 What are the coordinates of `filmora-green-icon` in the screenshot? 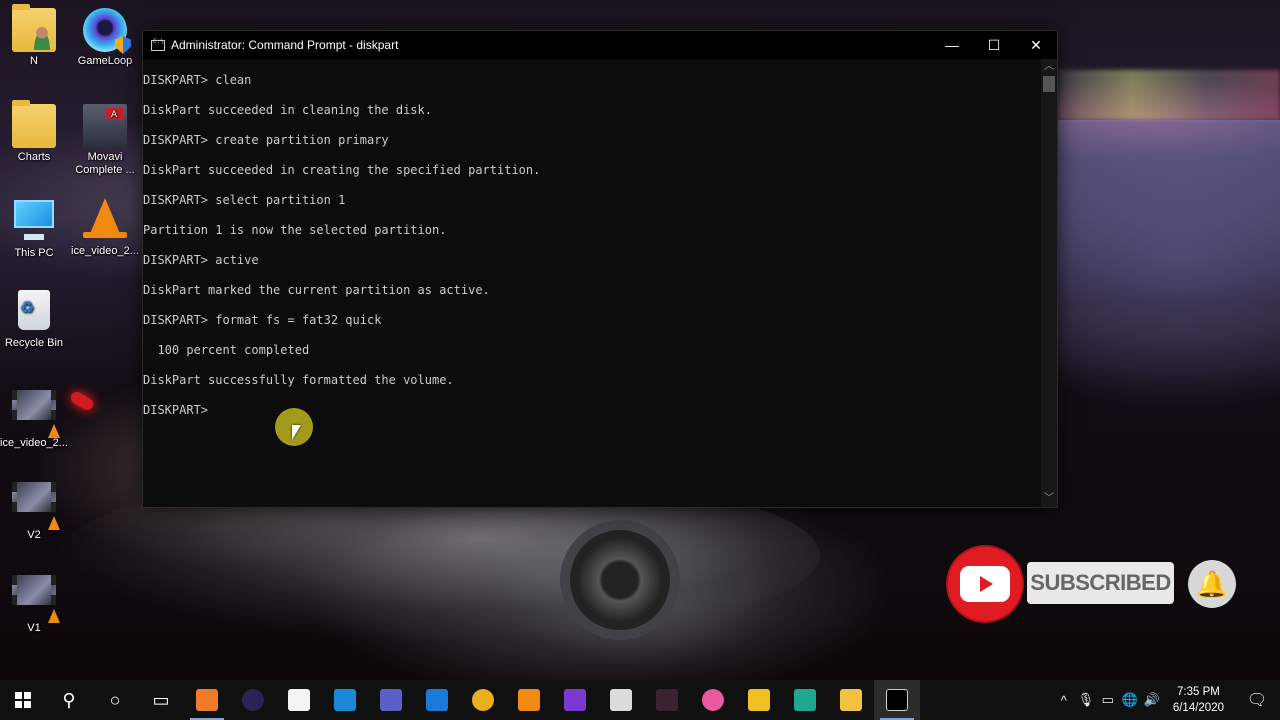 It's located at (805, 700).